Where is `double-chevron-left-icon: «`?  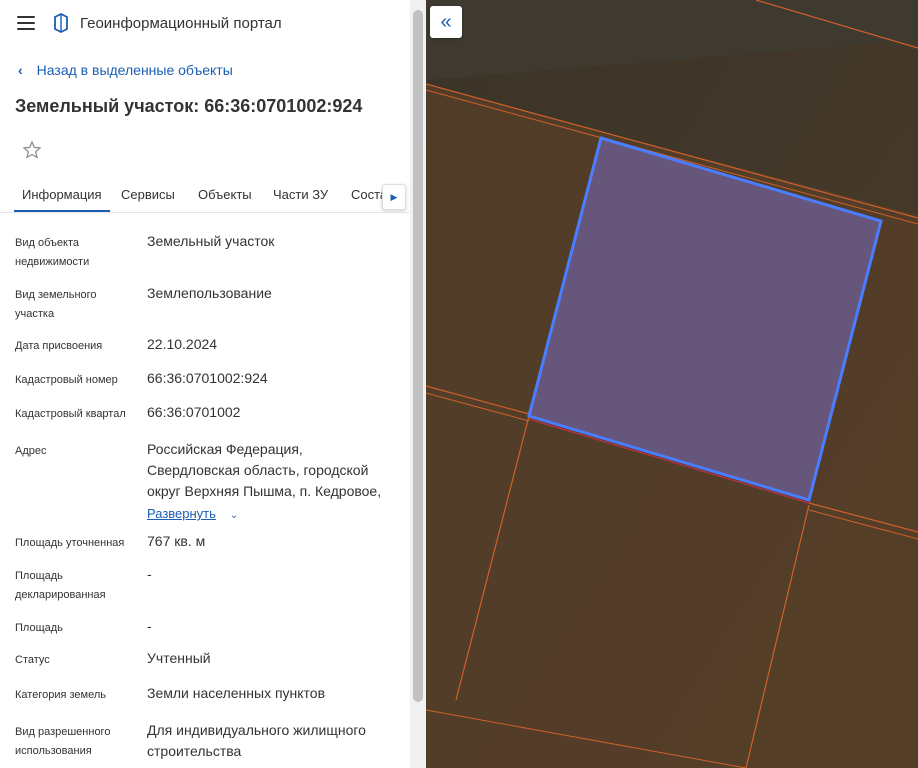 double-chevron-left-icon: « is located at coordinates (446, 22).